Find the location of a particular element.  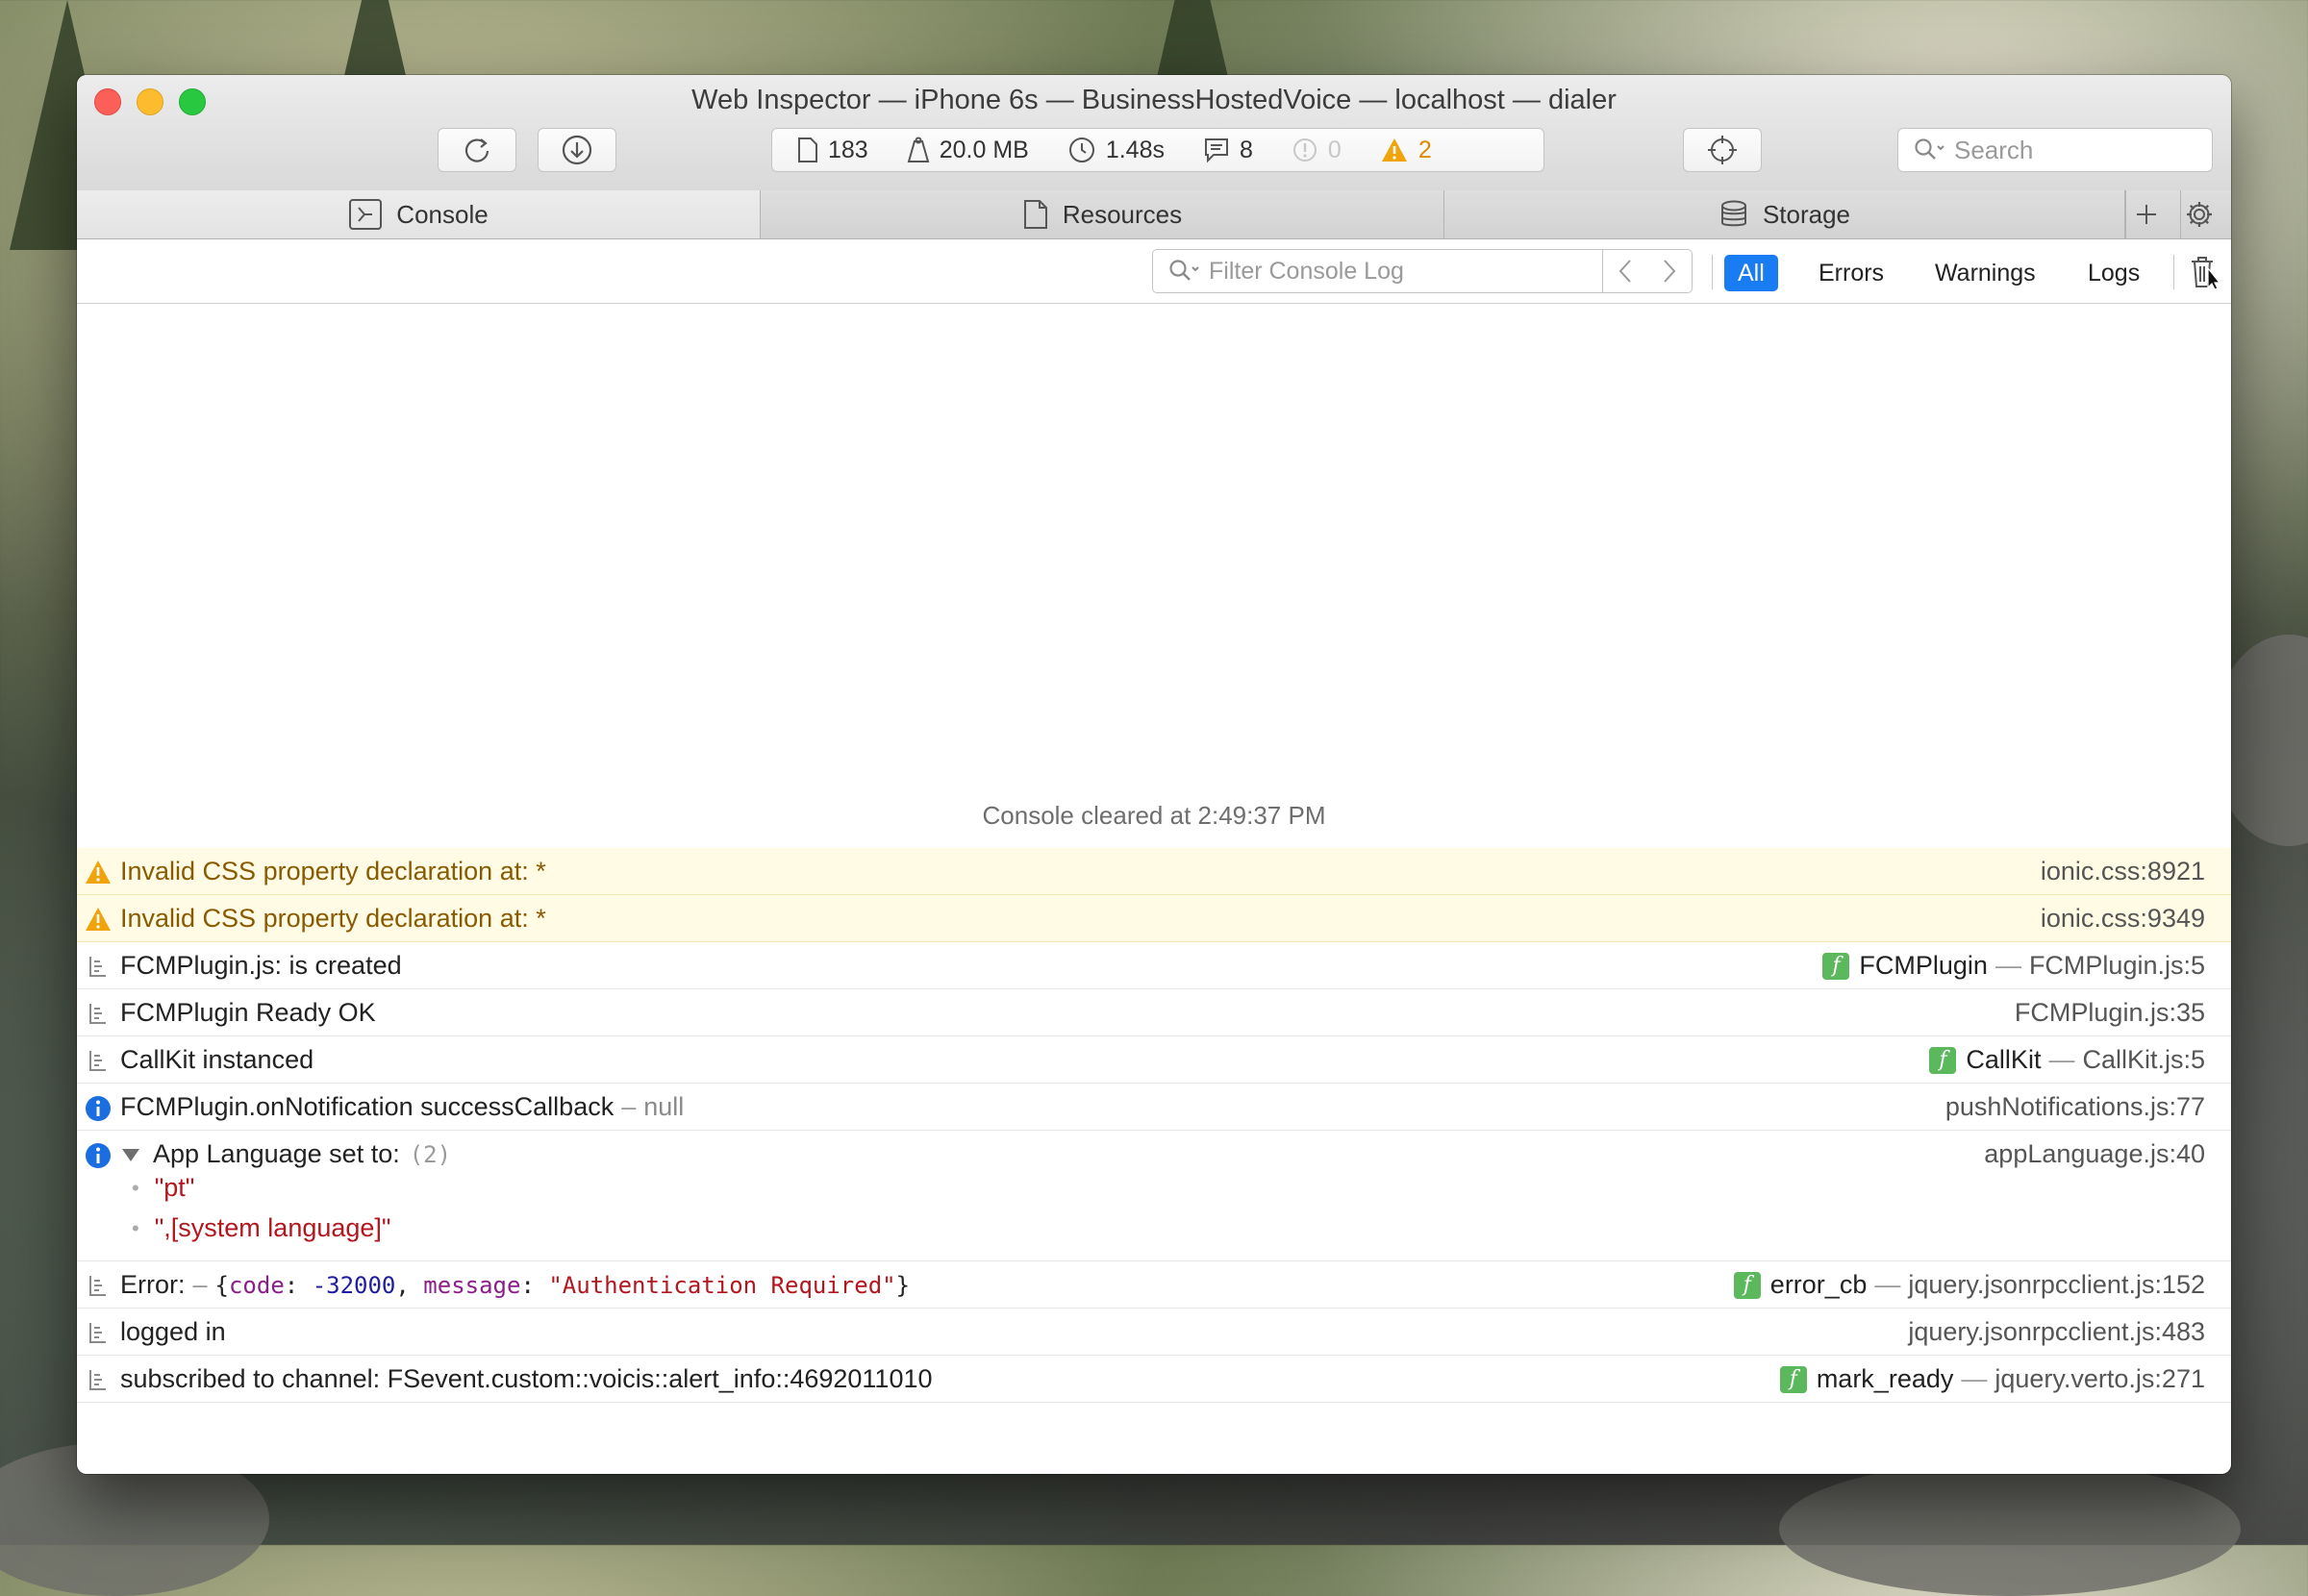

function-name: error_cb is located at coordinates (1819, 1285).